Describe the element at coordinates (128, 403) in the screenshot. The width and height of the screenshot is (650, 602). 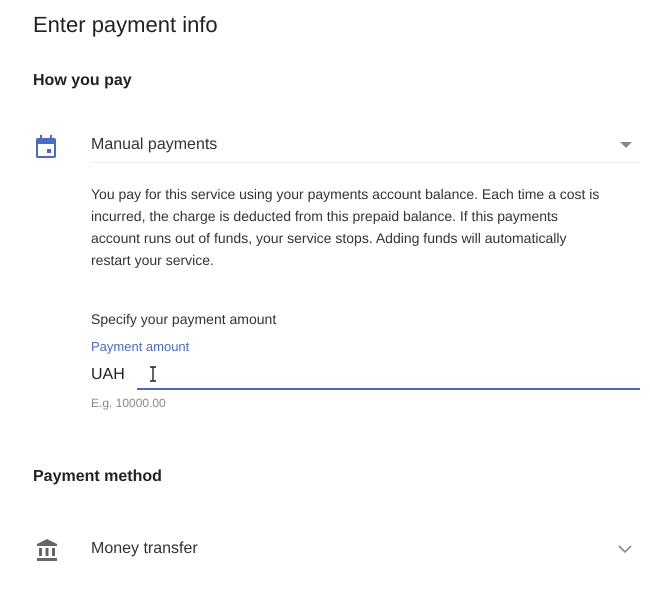
I see `field-hint: E.g. 10000.00` at that location.